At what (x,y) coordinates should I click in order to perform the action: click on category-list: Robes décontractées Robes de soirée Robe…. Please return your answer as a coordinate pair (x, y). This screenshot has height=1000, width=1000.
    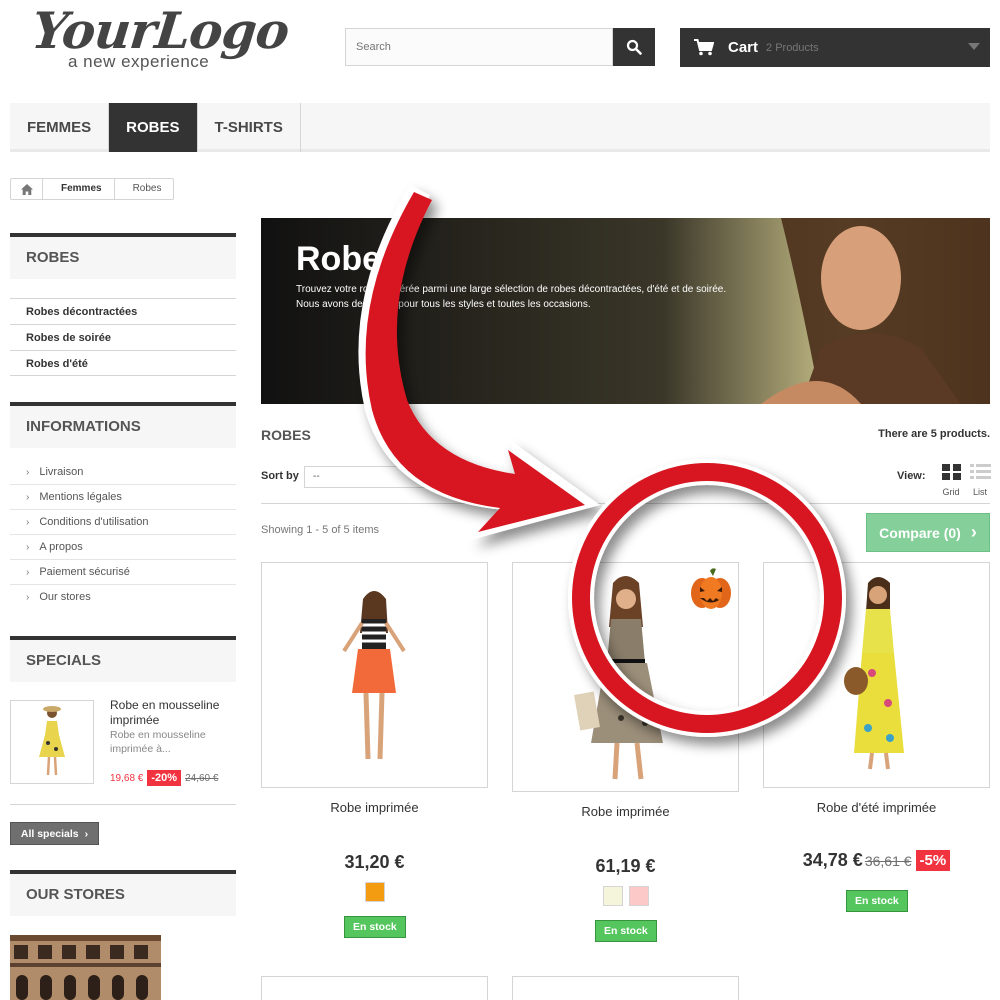
    Looking at the image, I should click on (123, 337).